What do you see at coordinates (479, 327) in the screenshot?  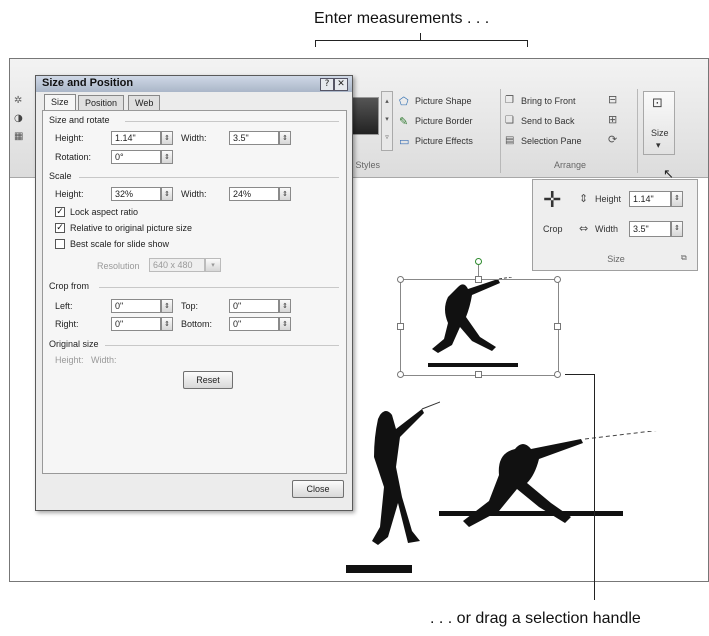 I see `selection-box` at bounding box center [479, 327].